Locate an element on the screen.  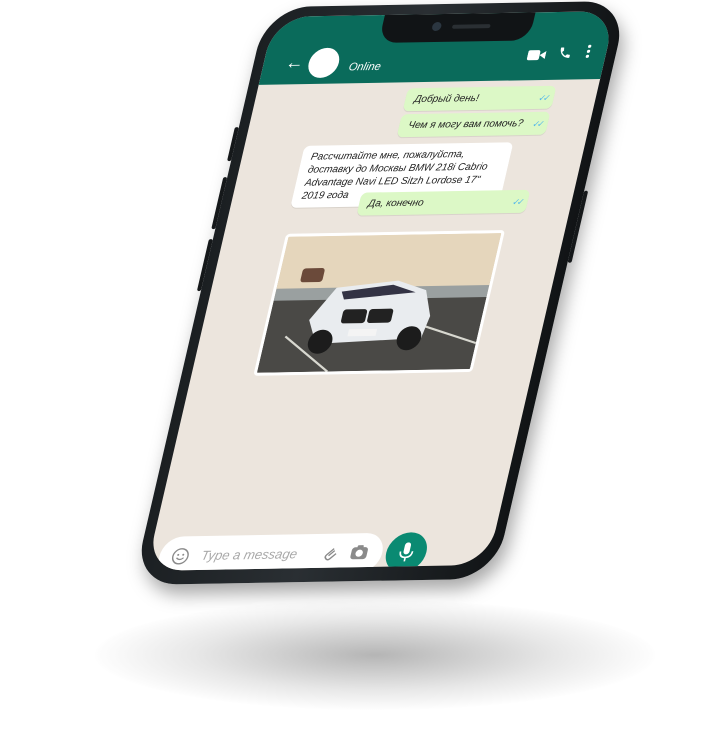
message-bubble: Да, конечно ✓✓ is located at coordinates (443, 202).